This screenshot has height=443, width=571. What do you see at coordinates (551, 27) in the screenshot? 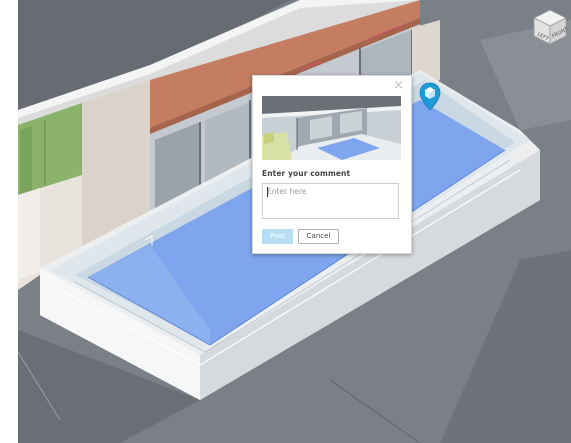
I see `view-cube-icon: LEFT FRONT` at bounding box center [551, 27].